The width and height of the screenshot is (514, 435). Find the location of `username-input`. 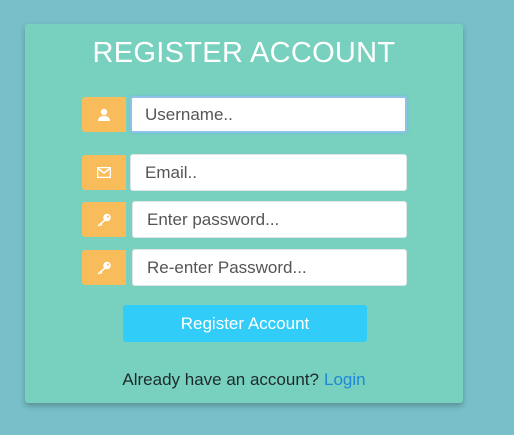

username-input is located at coordinates (268, 114).